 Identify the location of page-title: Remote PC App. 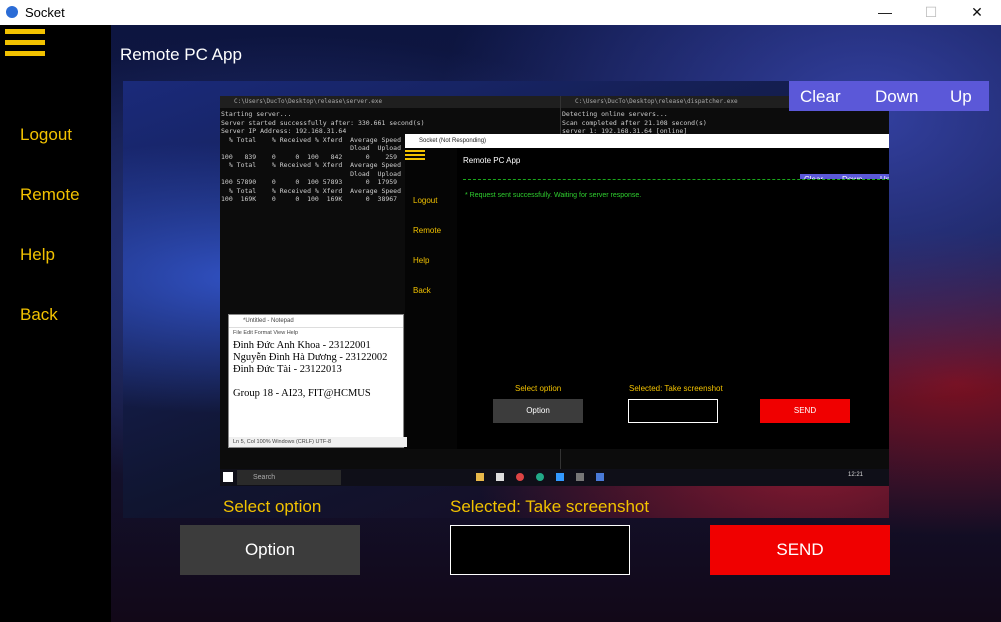
(181, 54).